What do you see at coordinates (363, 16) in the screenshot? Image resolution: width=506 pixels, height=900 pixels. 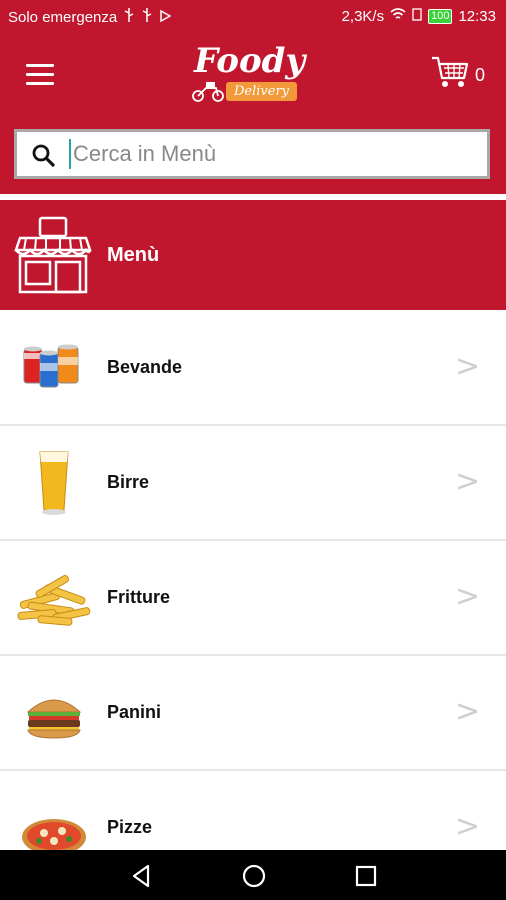 I see `network-speed: 2,3K/s` at bounding box center [363, 16].